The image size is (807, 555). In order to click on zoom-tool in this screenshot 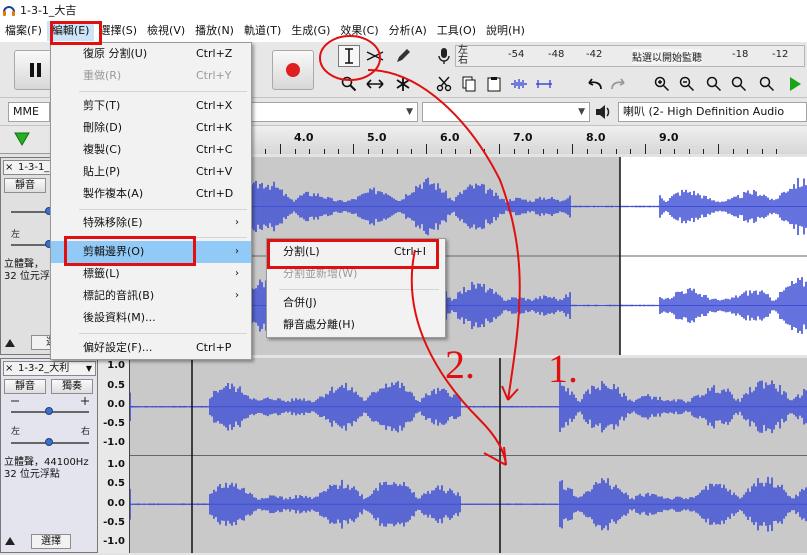, I will do `click(349, 84)`.